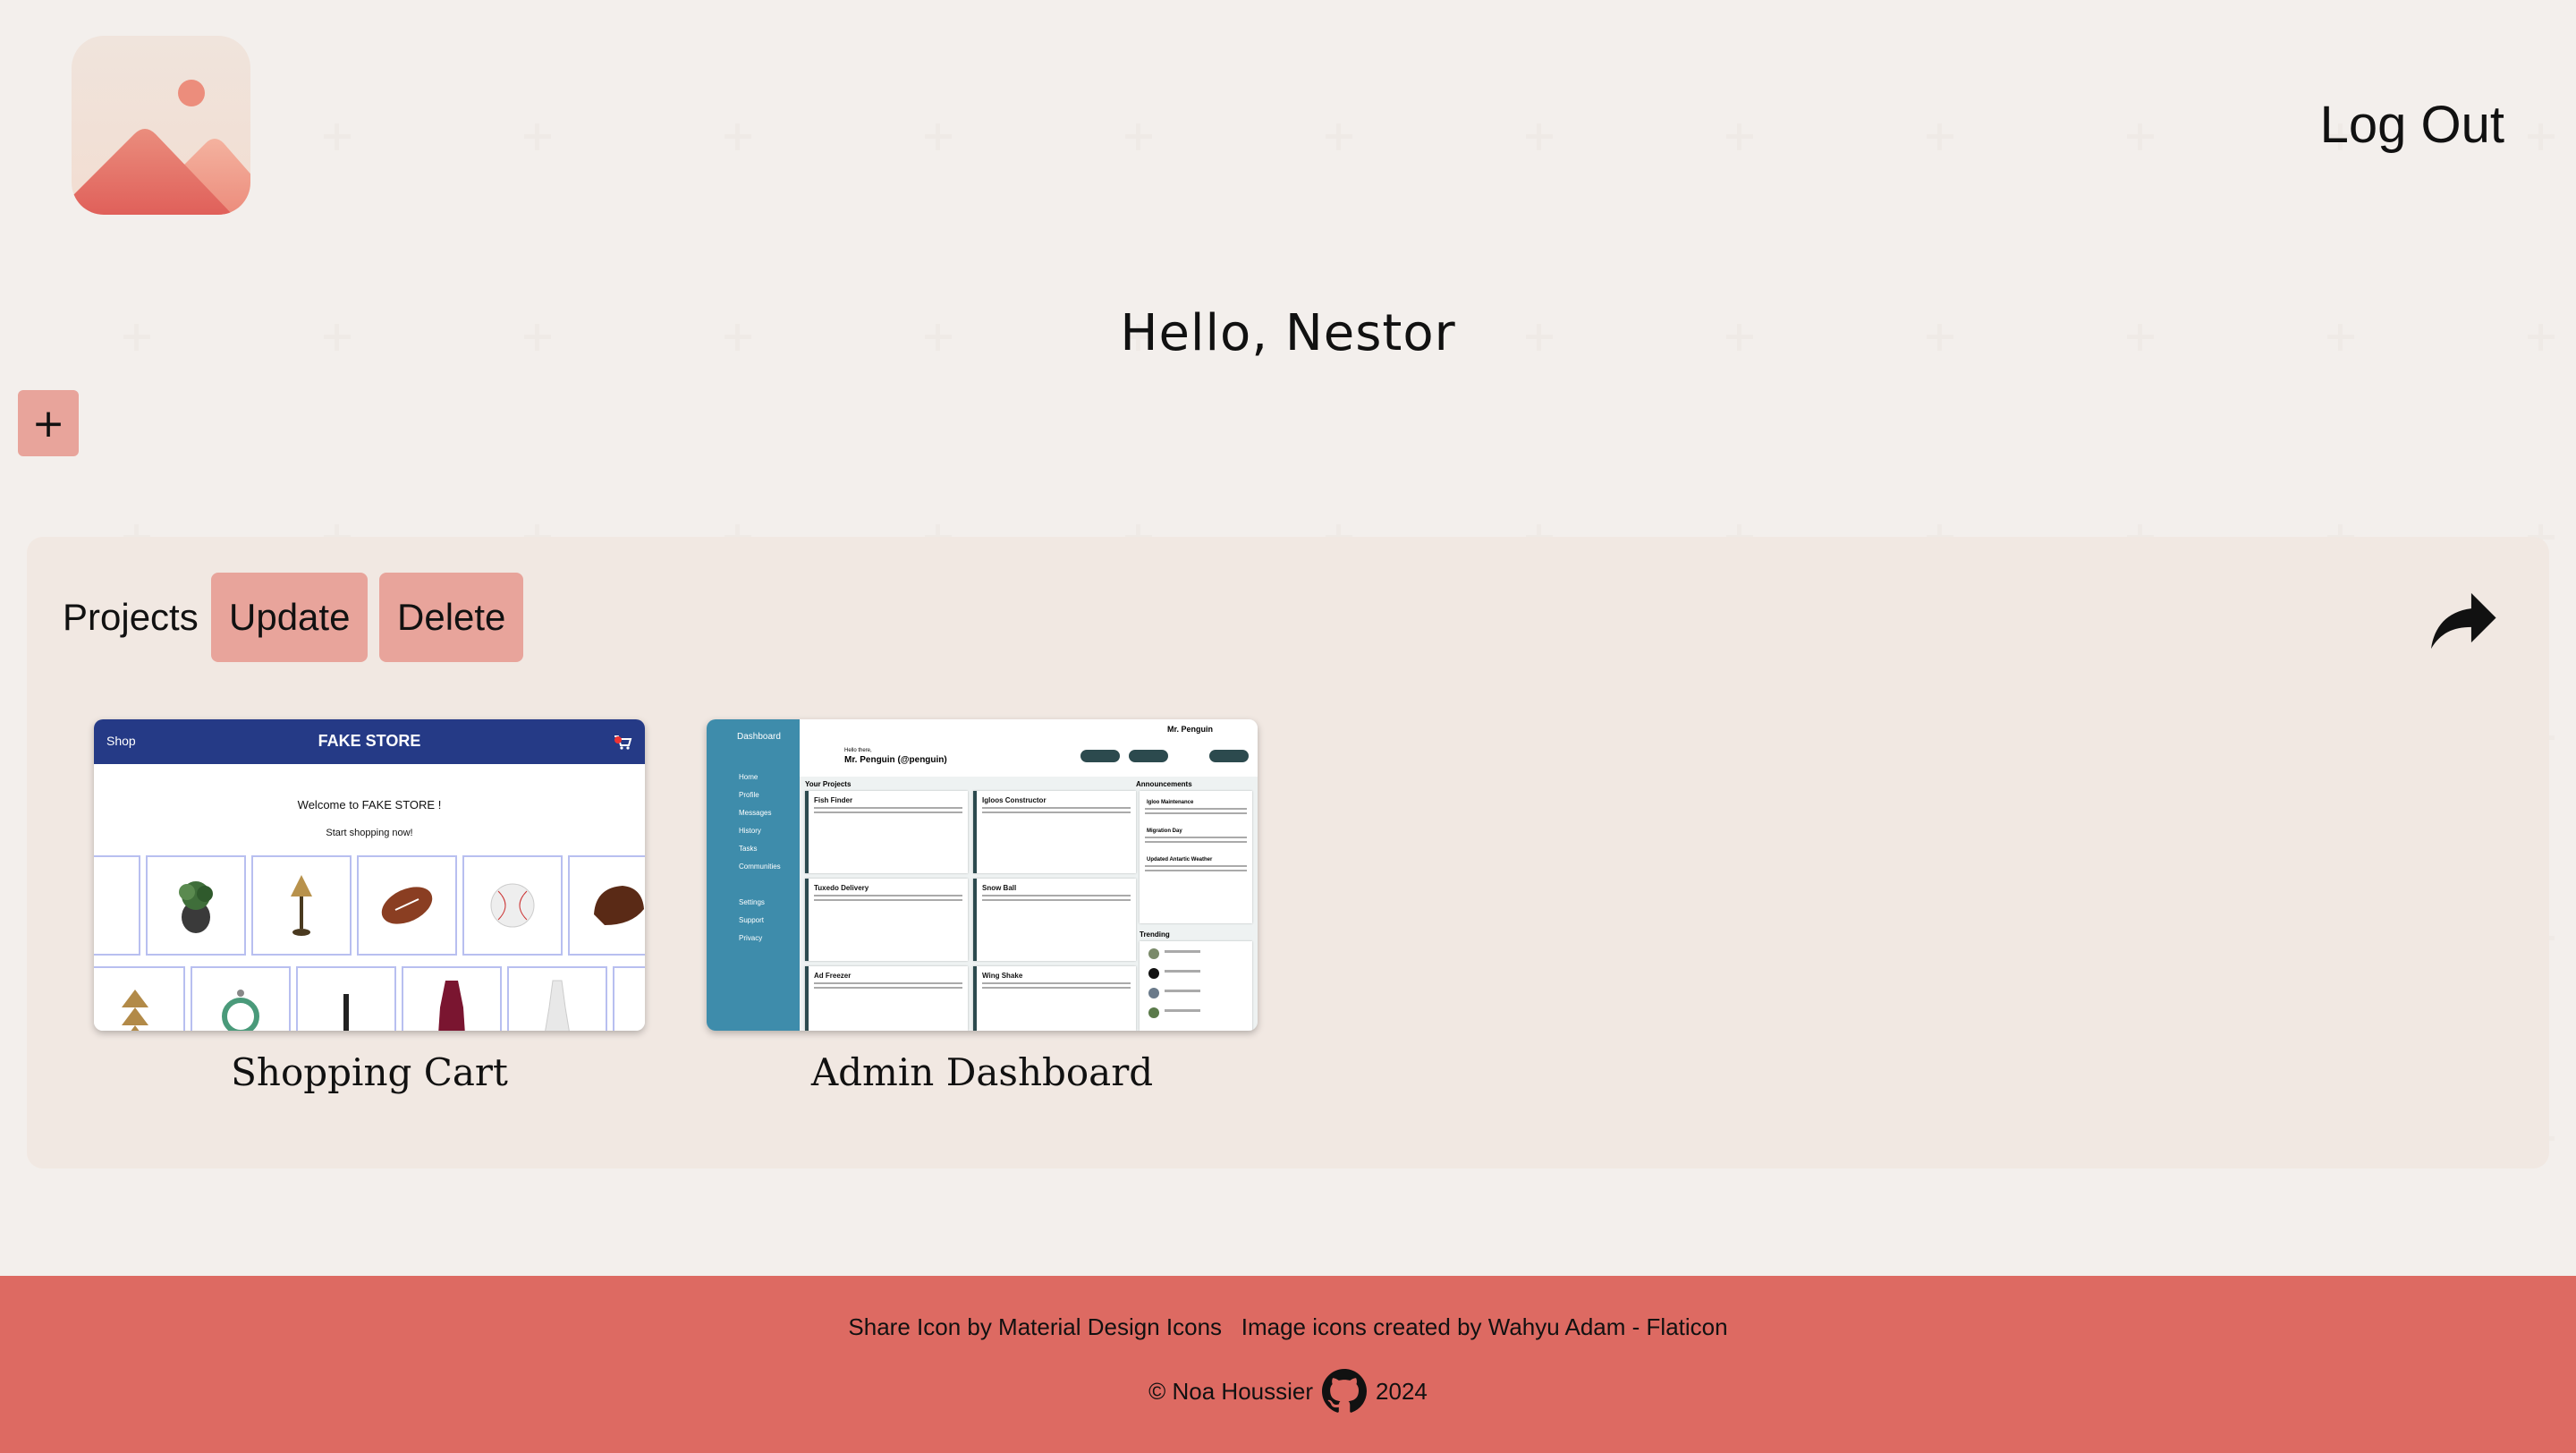 The width and height of the screenshot is (2576, 1453). What do you see at coordinates (886, 920) in the screenshot?
I see `dash-project-card: Tuxedo Delivery` at bounding box center [886, 920].